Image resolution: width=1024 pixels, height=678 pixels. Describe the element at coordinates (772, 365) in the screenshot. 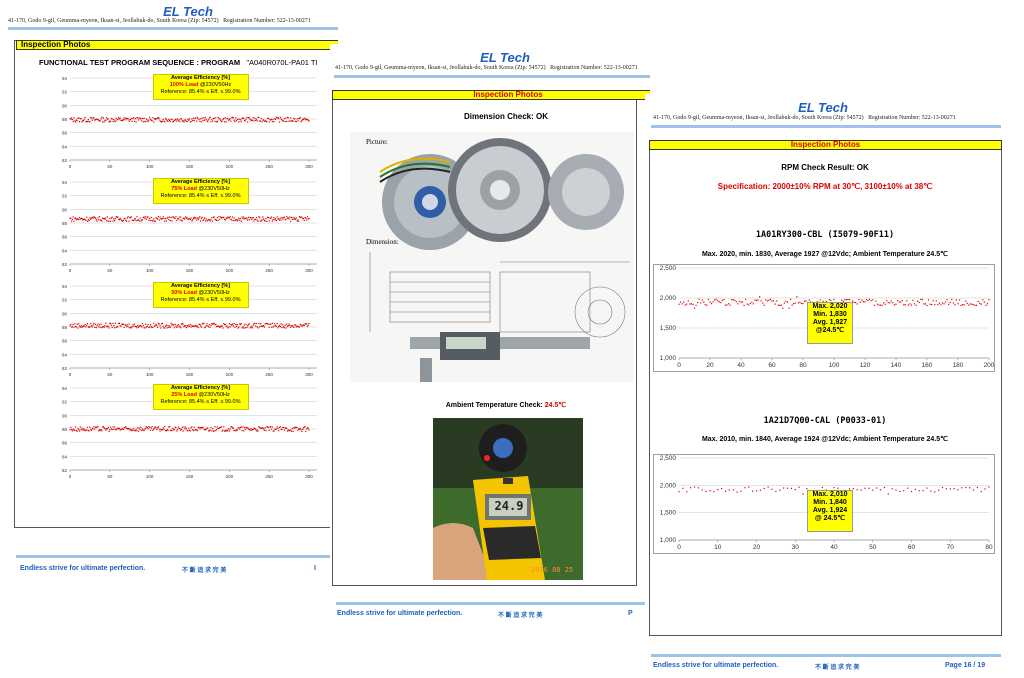

I see `x-tick-label: 60` at that location.